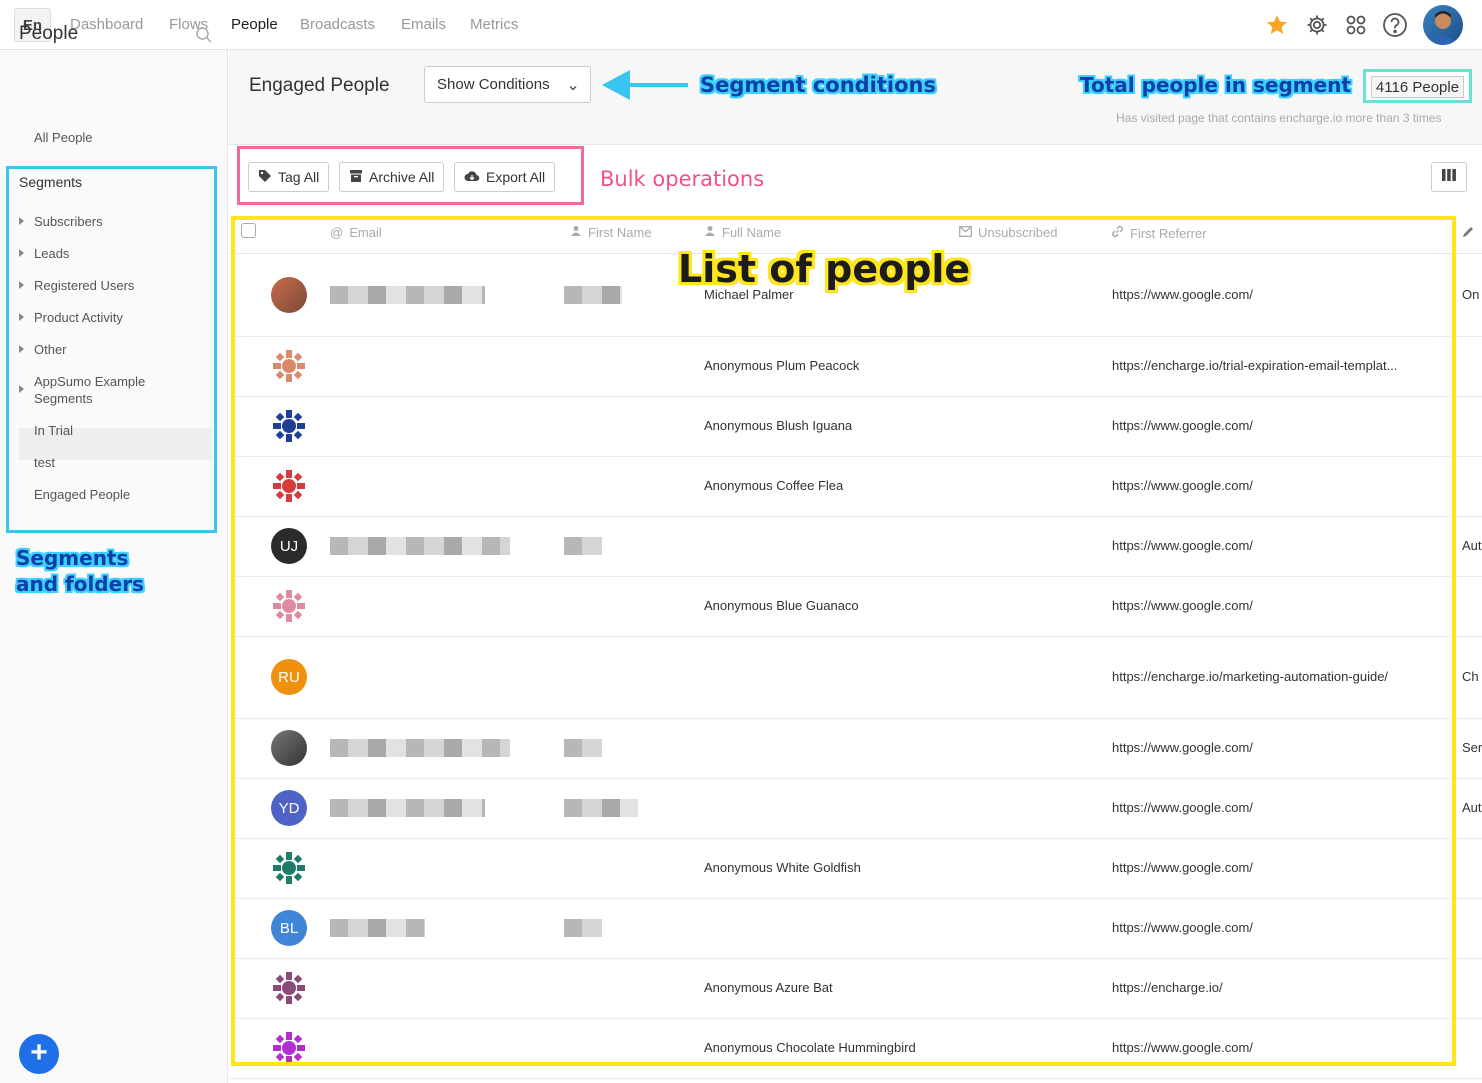 This screenshot has width=1482, height=1083. I want to click on annotation-bulk-operations: Bulk operations, so click(682, 179).